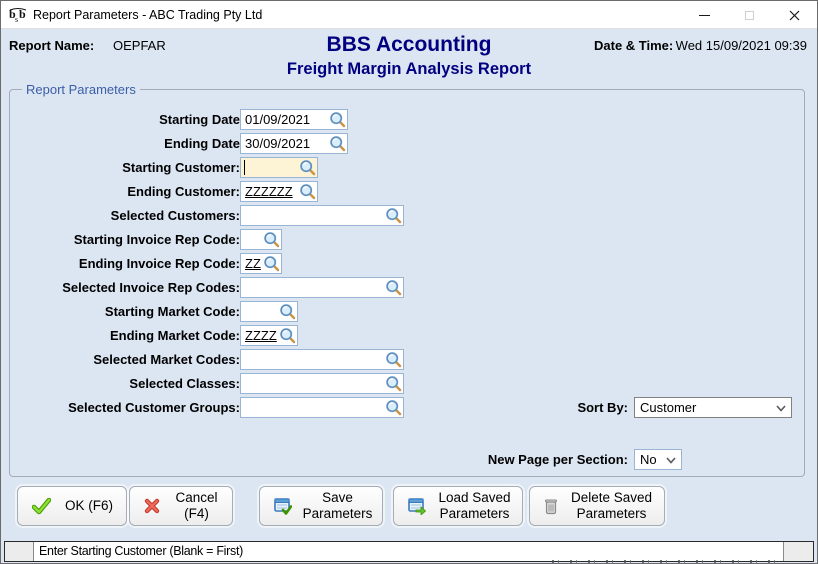  I want to click on save-parameters-icon, so click(283, 506).